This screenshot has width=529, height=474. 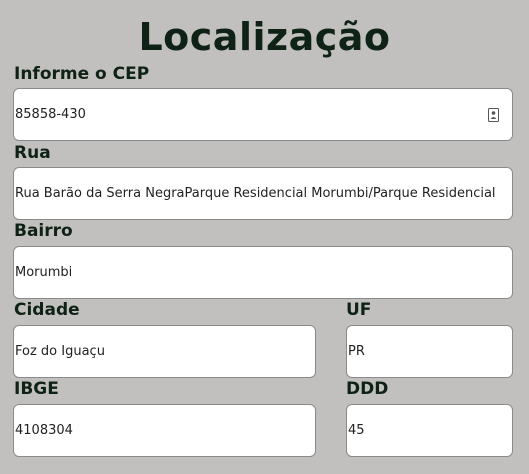 I want to click on ddd-input, so click(x=429, y=430).